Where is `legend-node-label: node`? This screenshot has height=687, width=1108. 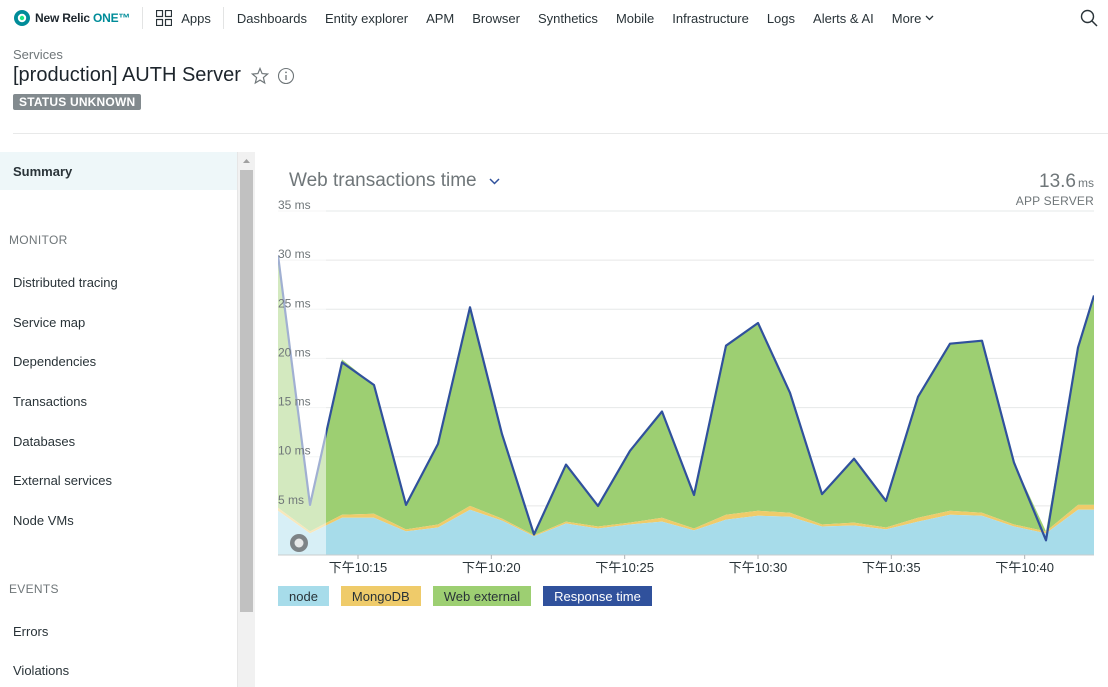
legend-node-label: node is located at coordinates (303, 596).